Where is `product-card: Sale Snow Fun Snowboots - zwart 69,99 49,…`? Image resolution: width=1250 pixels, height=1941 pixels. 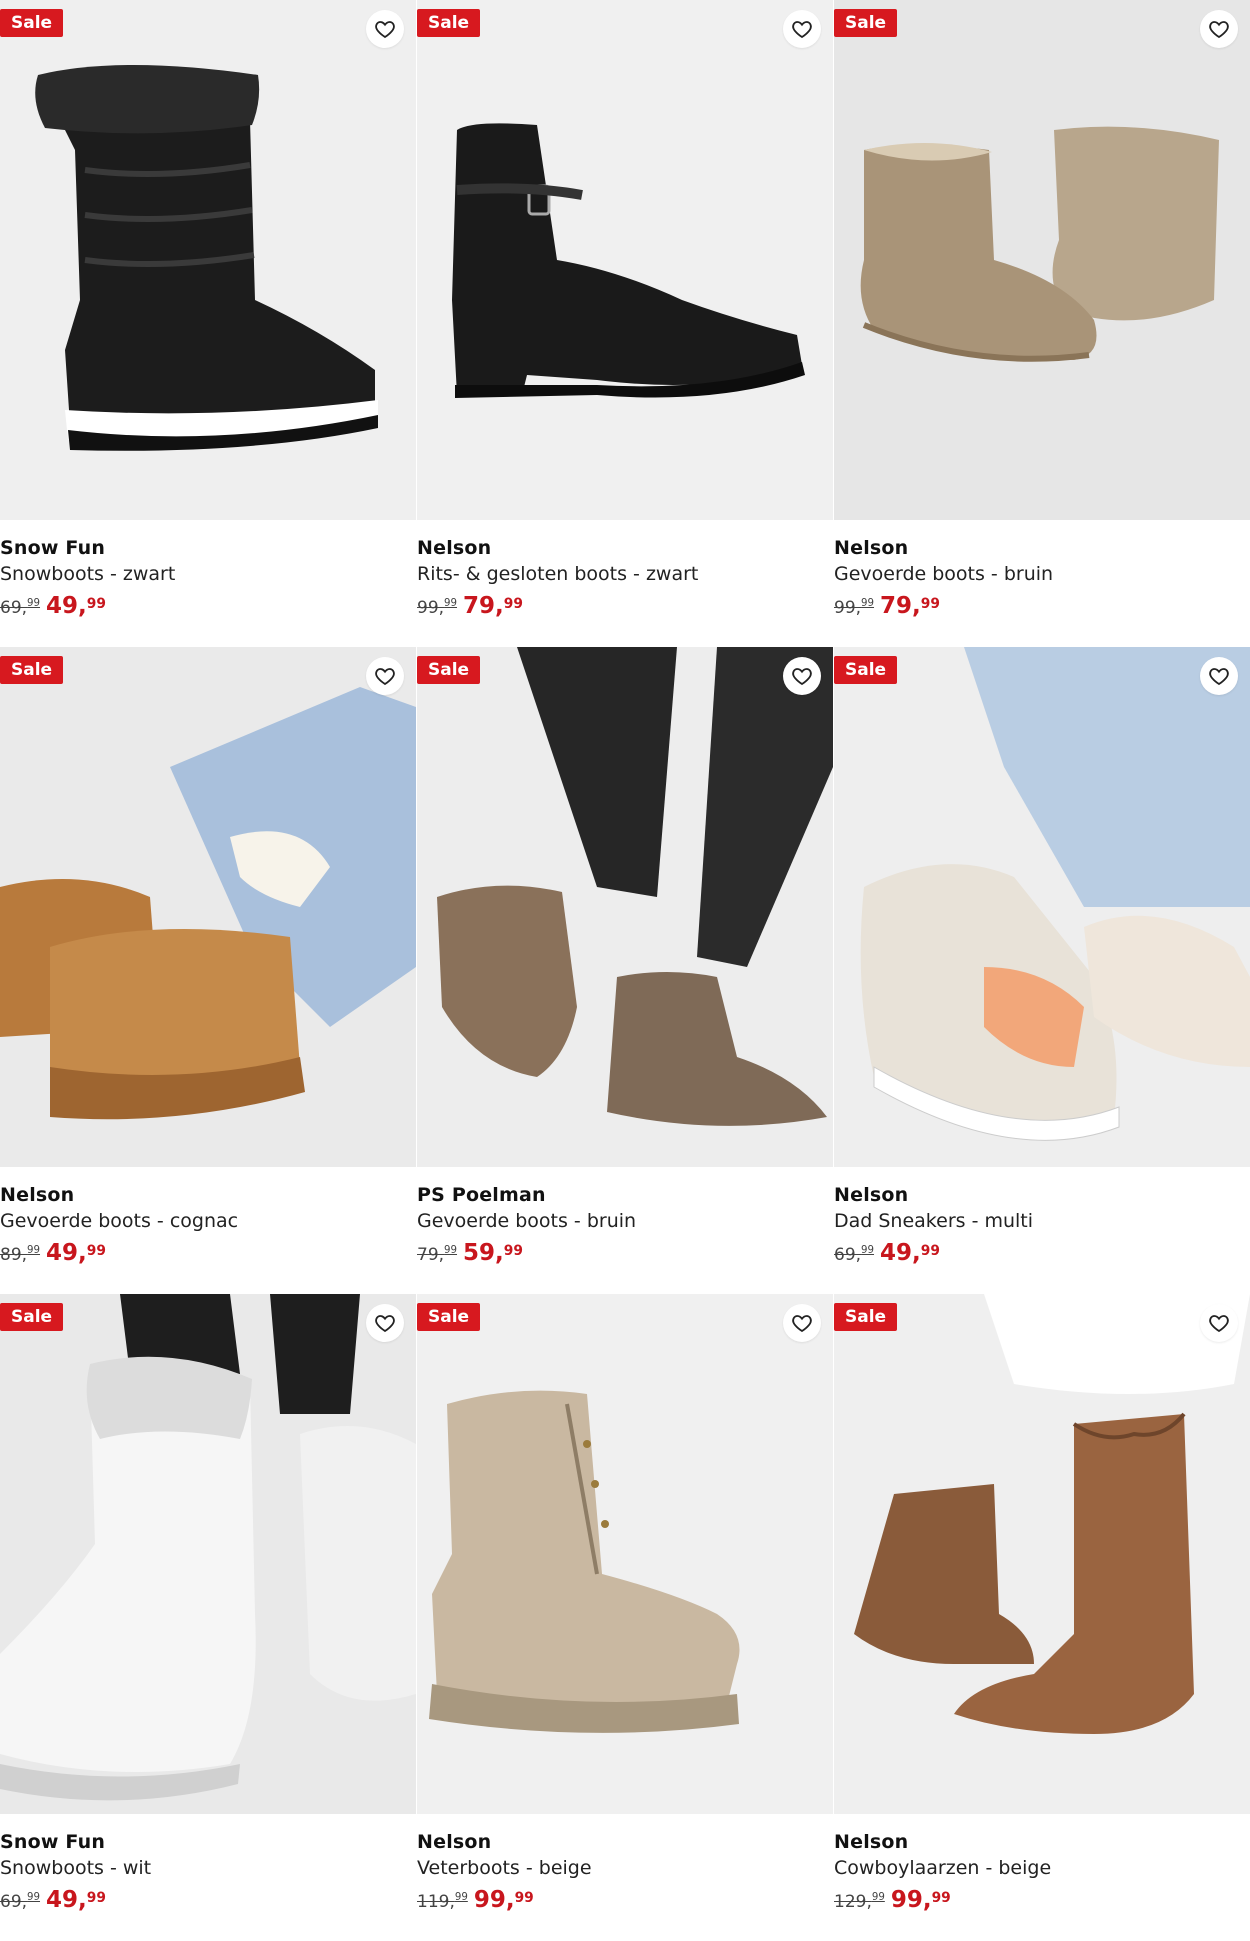
product-card: Sale Snow Fun Snowboots - zwart 69,99 49,… is located at coordinates (208, 323).